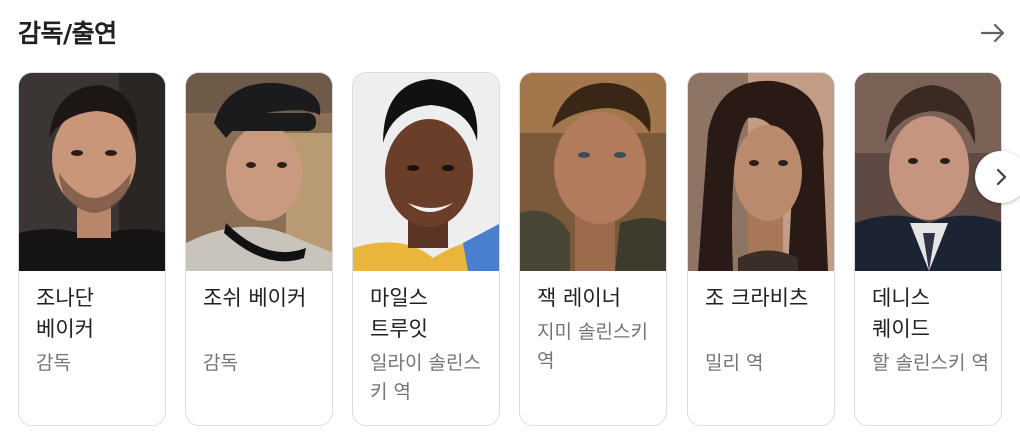  I want to click on person-role: 지미 솔린스키 역, so click(592, 346).